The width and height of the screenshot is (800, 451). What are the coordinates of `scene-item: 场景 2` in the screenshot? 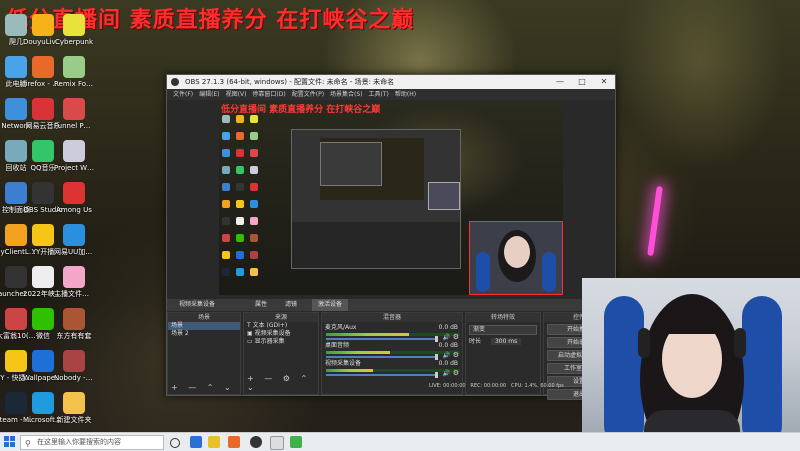 It's located at (204, 334).